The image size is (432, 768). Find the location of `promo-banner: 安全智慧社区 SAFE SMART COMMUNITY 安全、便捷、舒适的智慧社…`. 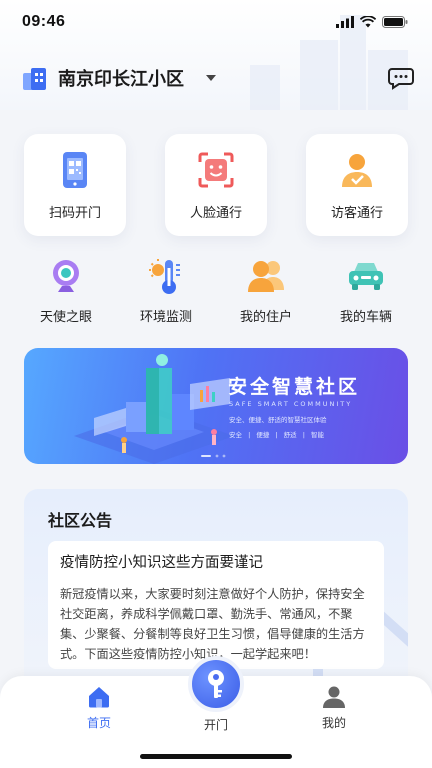

promo-banner: 安全智慧社区 SAFE SMART COMMUNITY 安全、便捷、舒适的智慧社… is located at coordinates (216, 406).